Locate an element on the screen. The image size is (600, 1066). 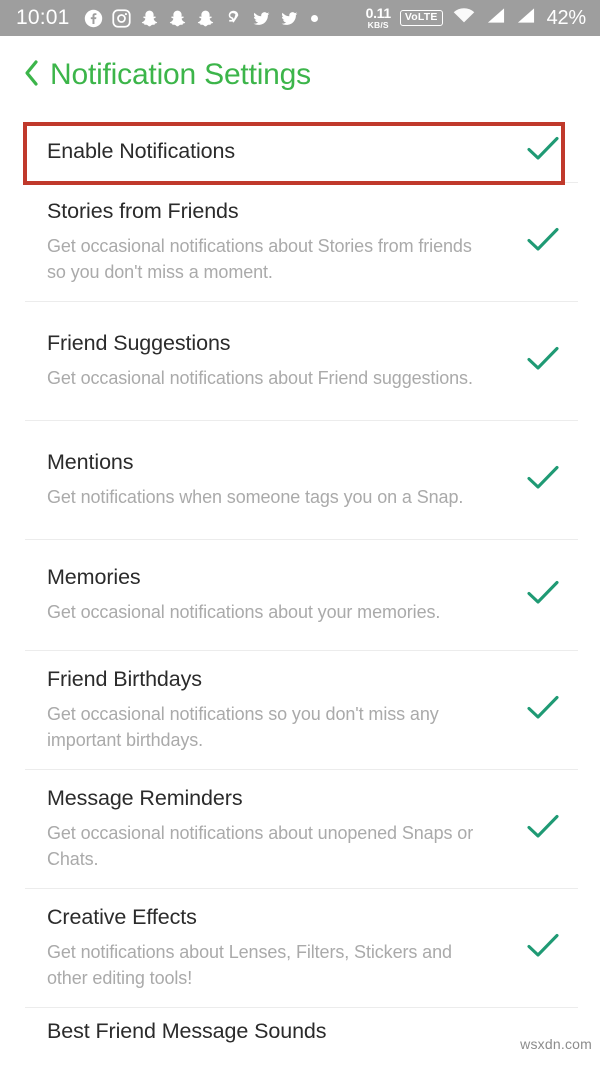
toggle-check-mentions is located at coordinates (543, 480).